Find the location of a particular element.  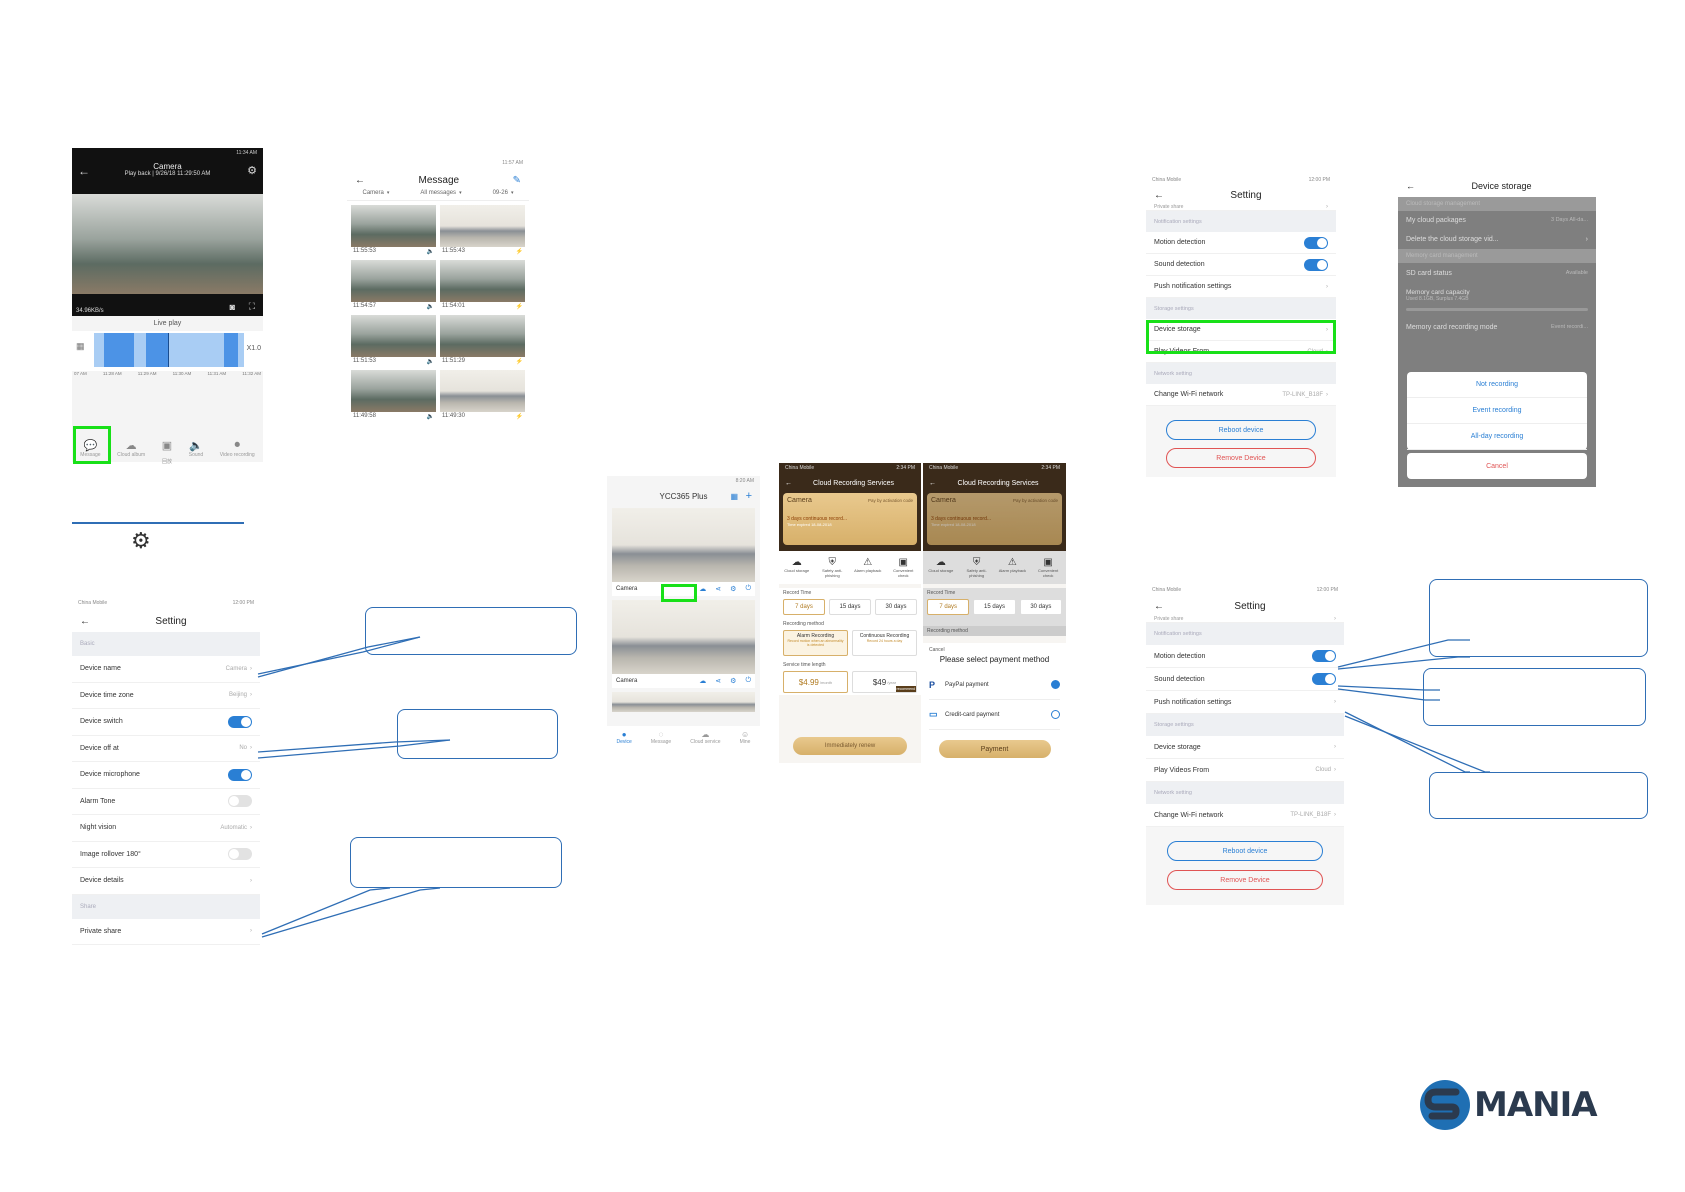

mania-logo: MANIA is located at coordinates (1508, 1105).